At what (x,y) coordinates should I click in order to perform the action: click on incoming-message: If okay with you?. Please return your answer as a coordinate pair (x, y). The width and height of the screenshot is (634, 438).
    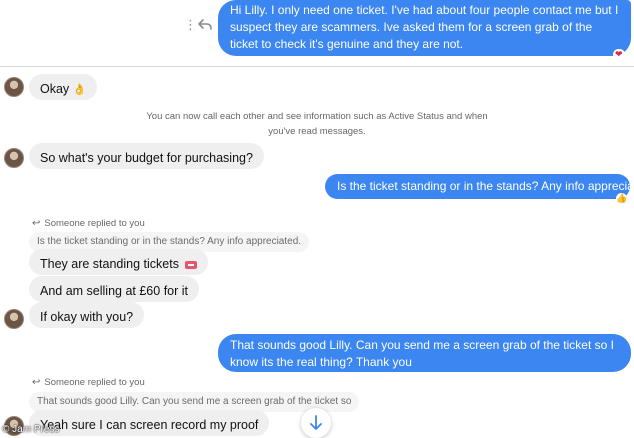
    Looking at the image, I should click on (87, 315).